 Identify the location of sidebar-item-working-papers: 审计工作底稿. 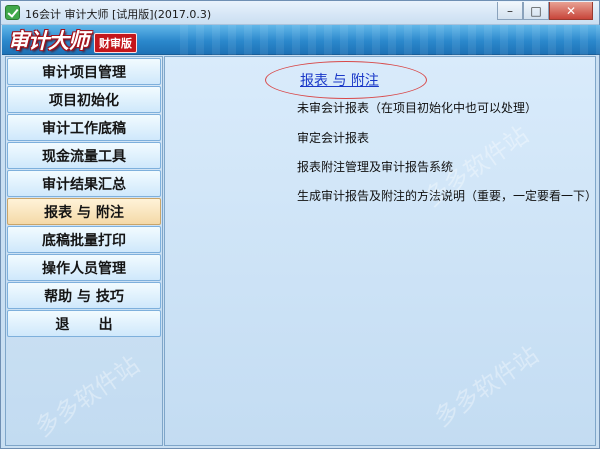
(84, 127).